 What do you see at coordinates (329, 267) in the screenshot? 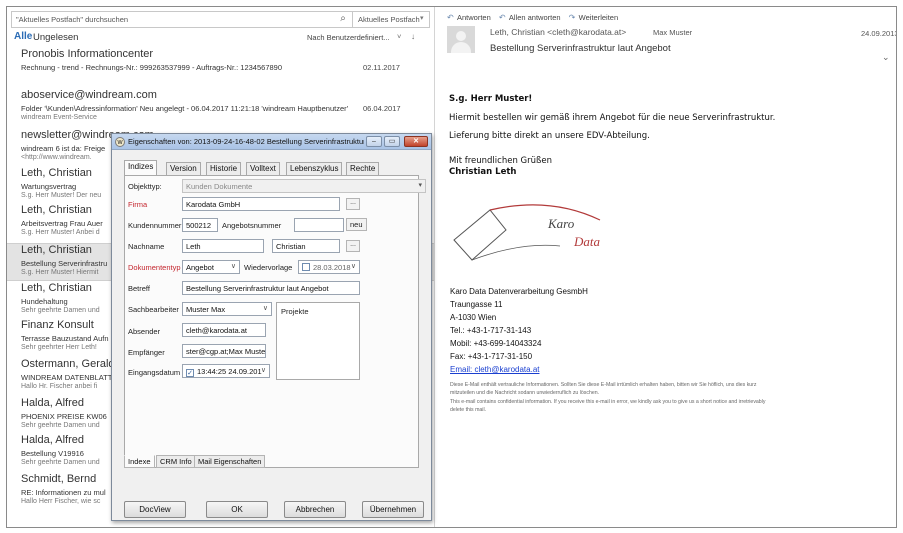
I see `wiedervorlage-datepicker: 28.03.2018 ∨` at bounding box center [329, 267].